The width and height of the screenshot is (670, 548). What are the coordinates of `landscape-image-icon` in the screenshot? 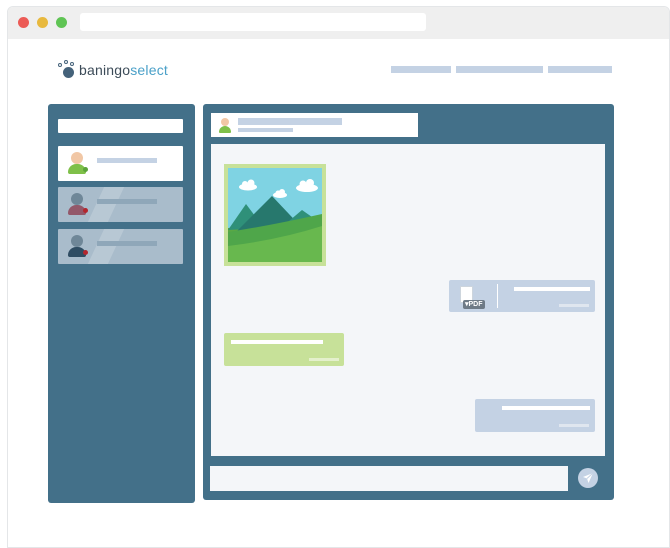 It's located at (275, 215).